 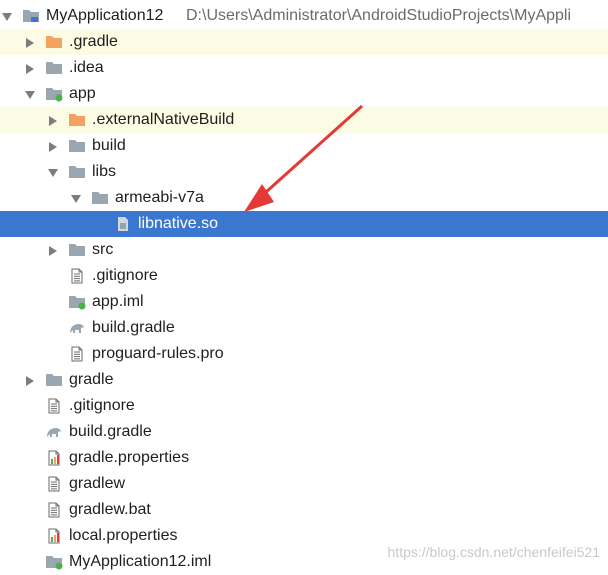 What do you see at coordinates (304, 158) in the screenshot?
I see `annotation-arrow` at bounding box center [304, 158].